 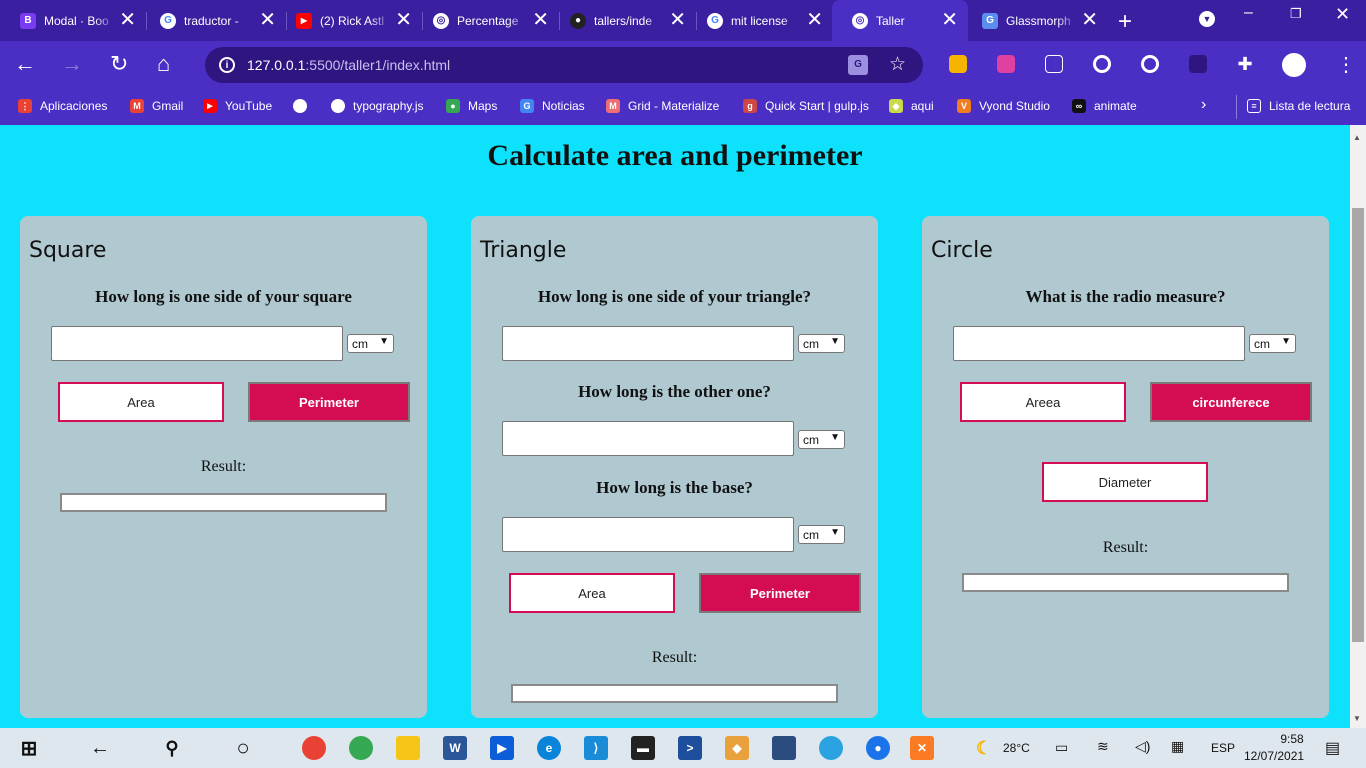 I want to click on extension-6-icon, so click(x=1198, y=64).